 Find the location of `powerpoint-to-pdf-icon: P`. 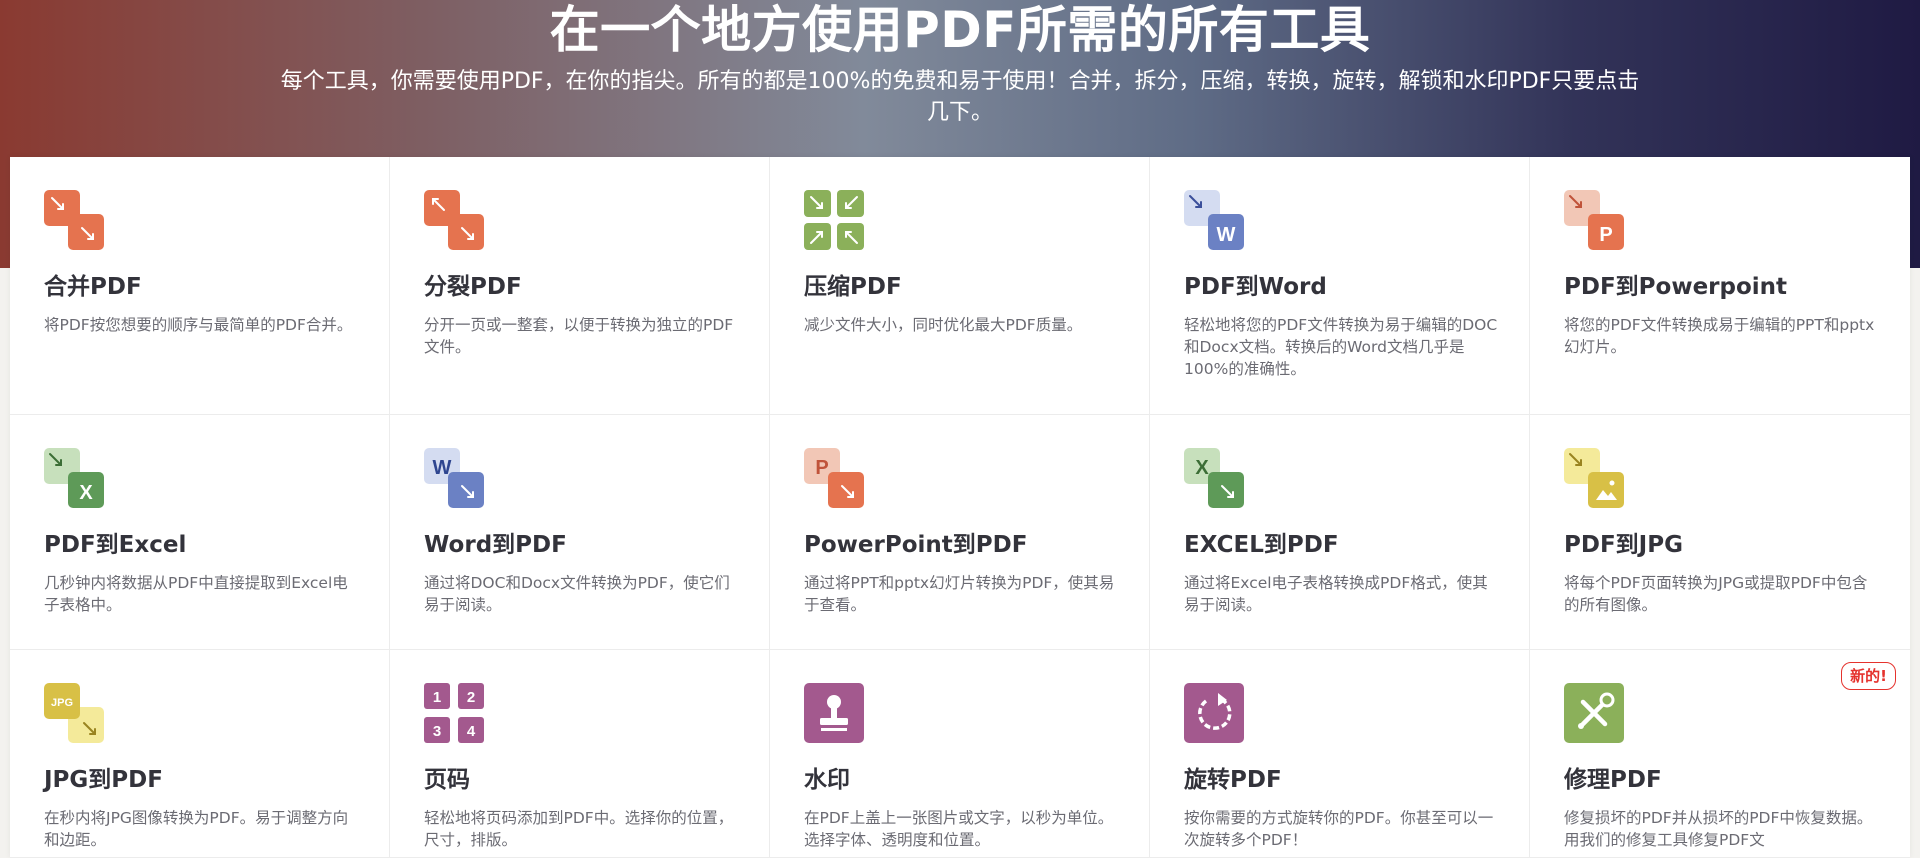

powerpoint-to-pdf-icon: P is located at coordinates (834, 478).